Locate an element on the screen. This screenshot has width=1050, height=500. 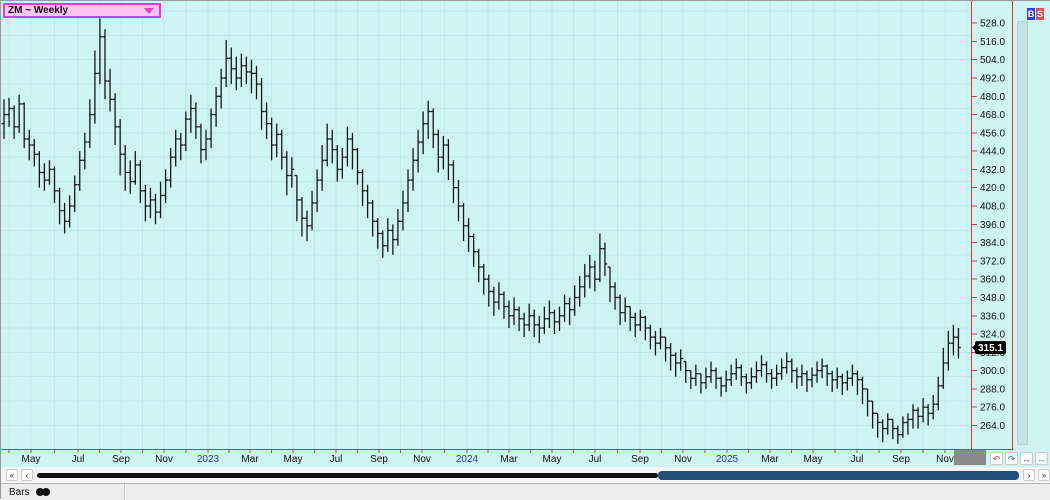
symbol-period-dropdown: ZM ~ Weekly is located at coordinates (82, 10).